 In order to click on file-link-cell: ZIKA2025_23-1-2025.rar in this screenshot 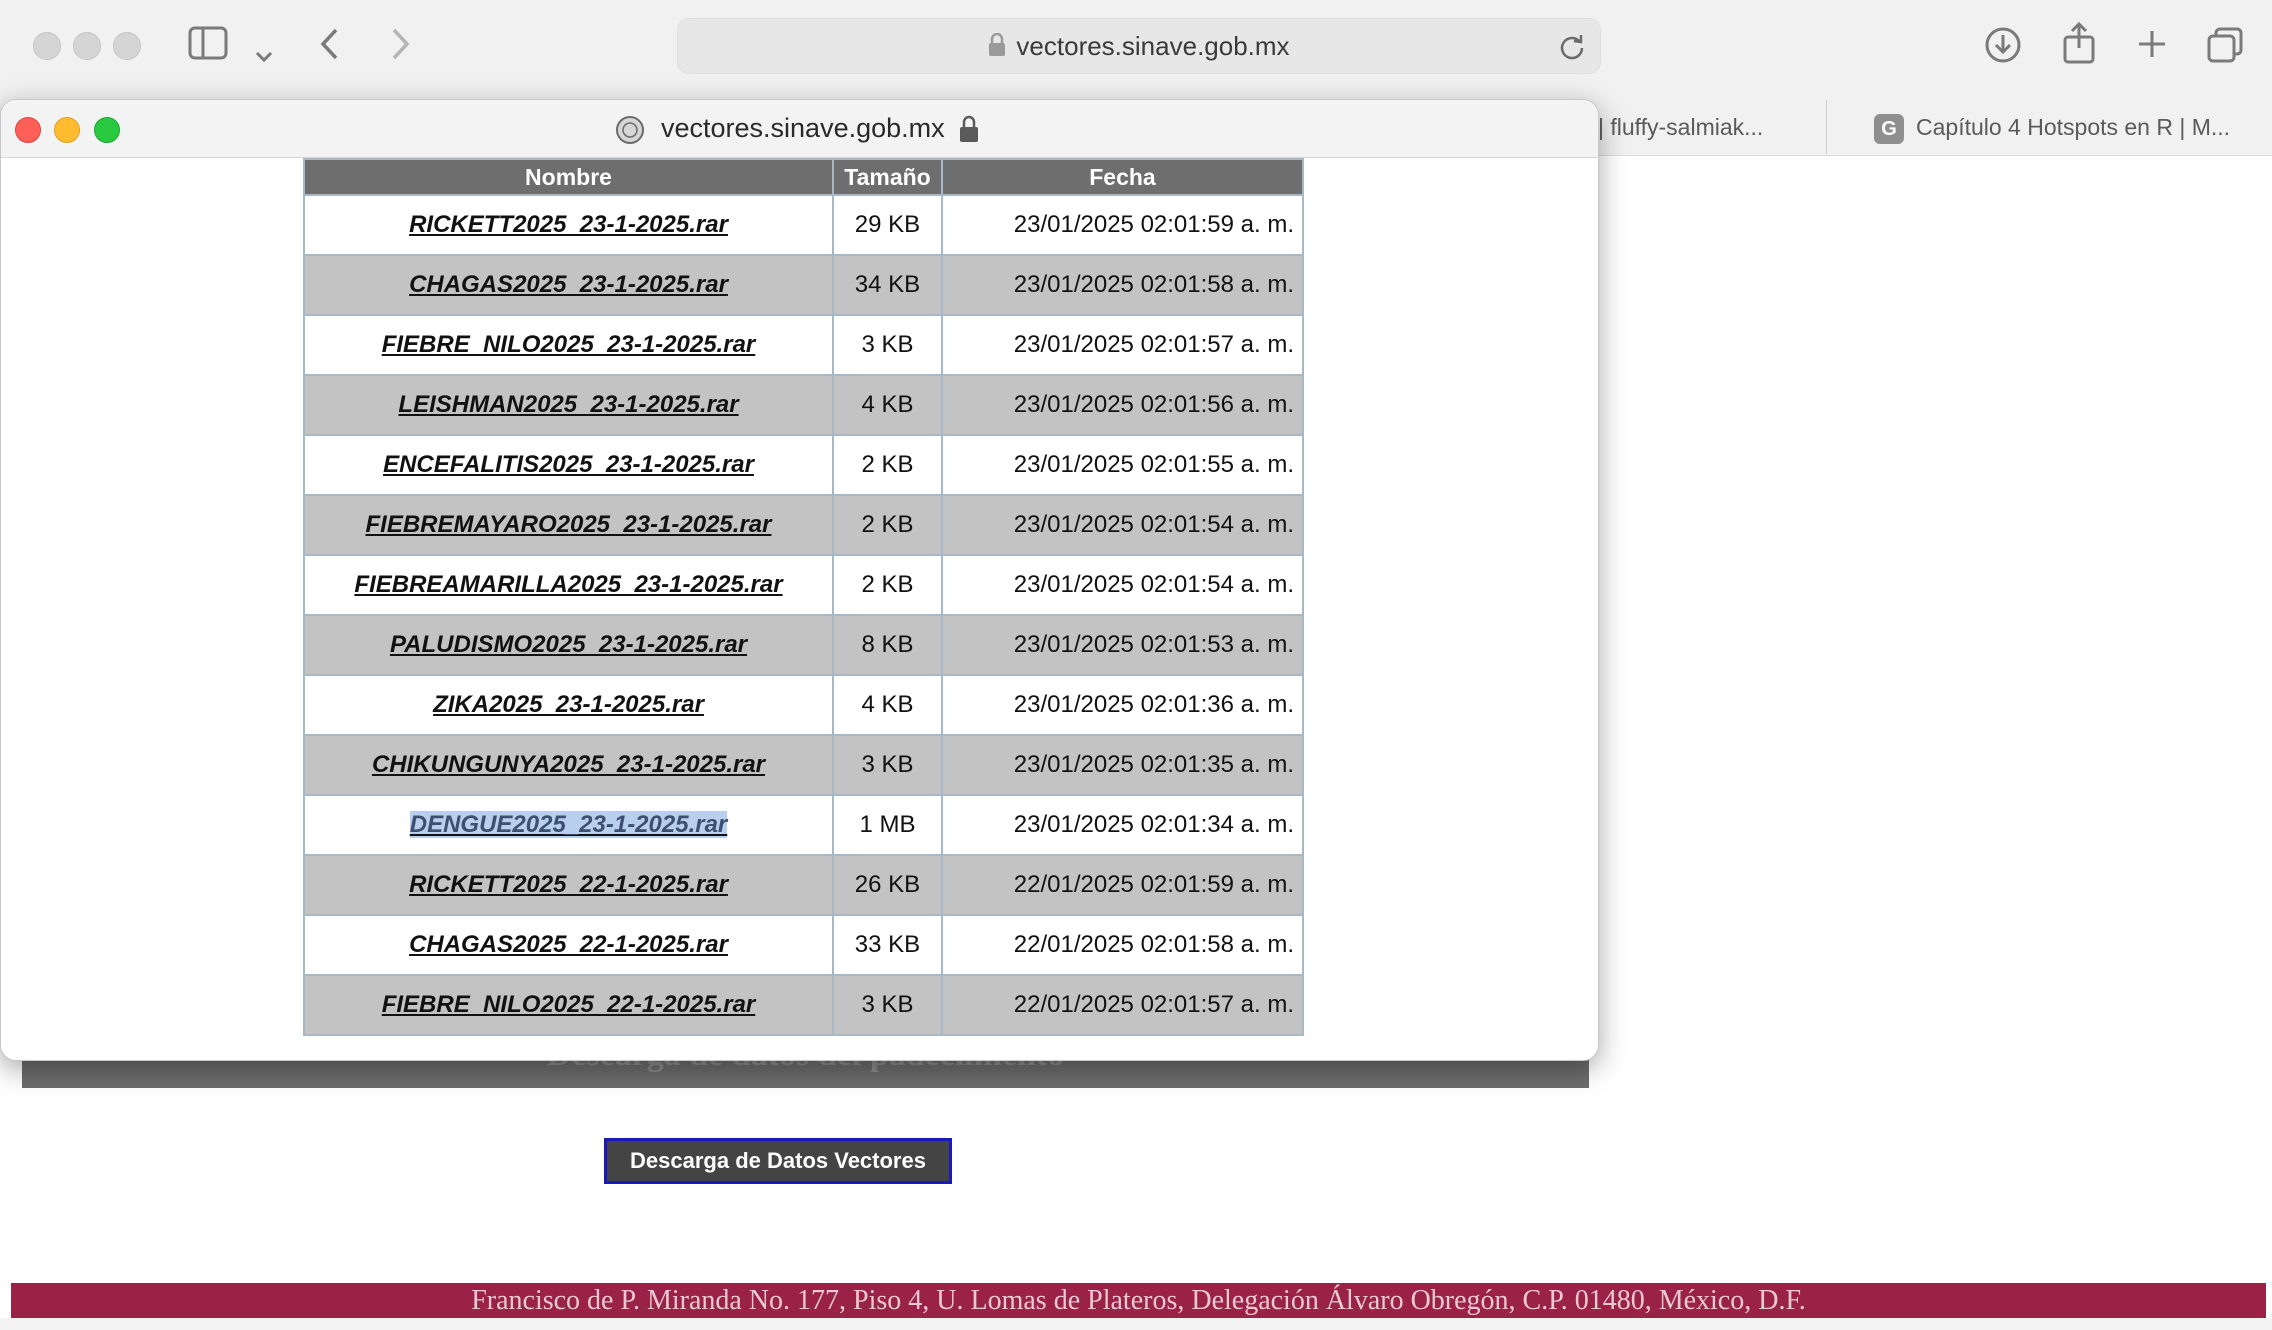, I will do `click(568, 705)`.